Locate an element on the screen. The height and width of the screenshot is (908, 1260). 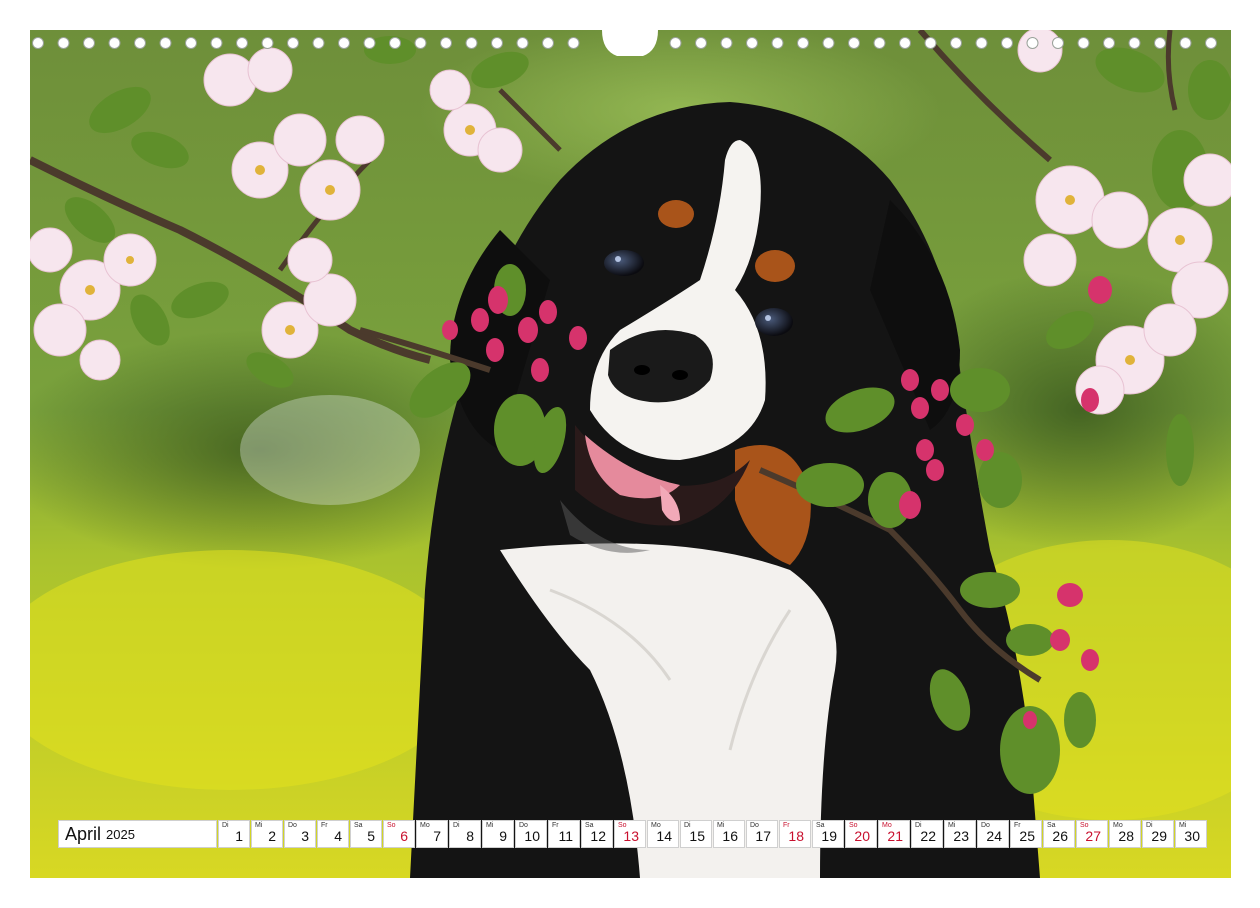
day-cell: Sa 26 is located at coordinates (1059, 834).